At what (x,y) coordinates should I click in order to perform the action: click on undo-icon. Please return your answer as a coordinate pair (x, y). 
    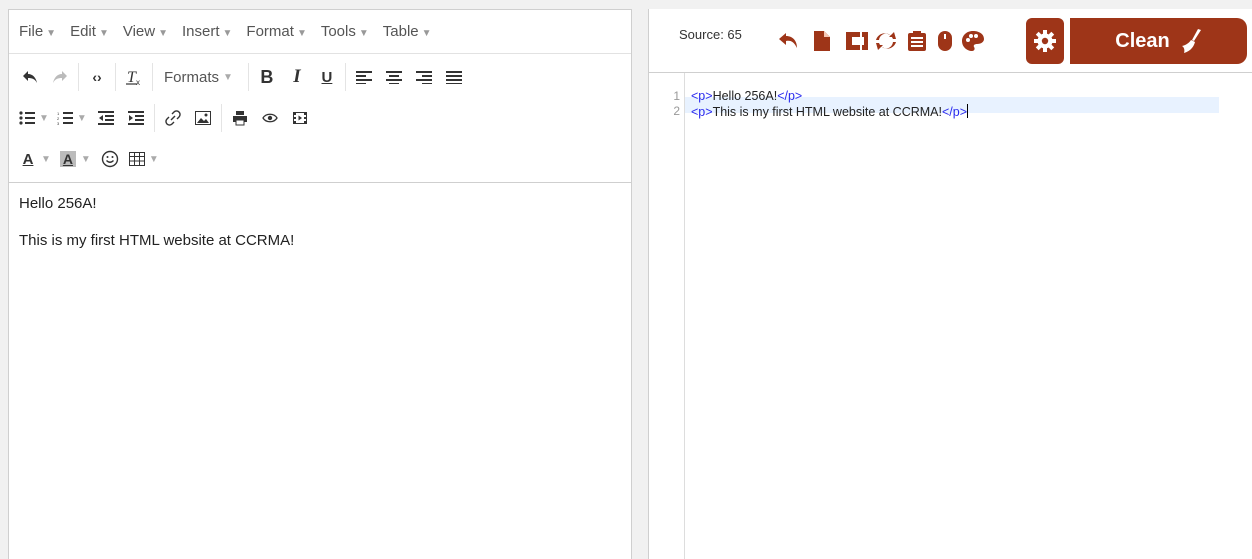
    Looking at the image, I should click on (30, 77).